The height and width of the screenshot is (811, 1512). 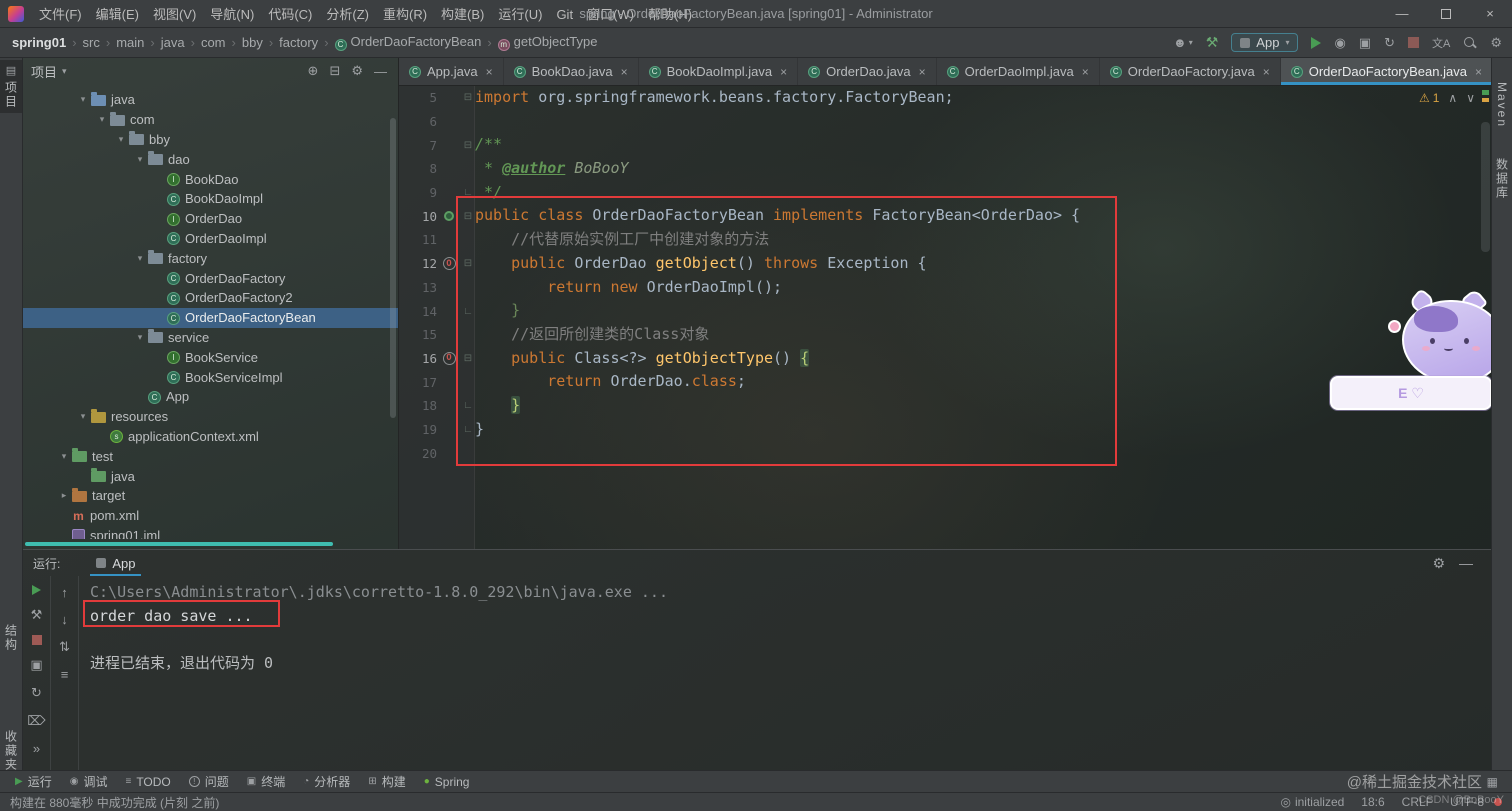 What do you see at coordinates (210, 159) in the screenshot?
I see `tree-item-dao: ▾ dao` at bounding box center [210, 159].